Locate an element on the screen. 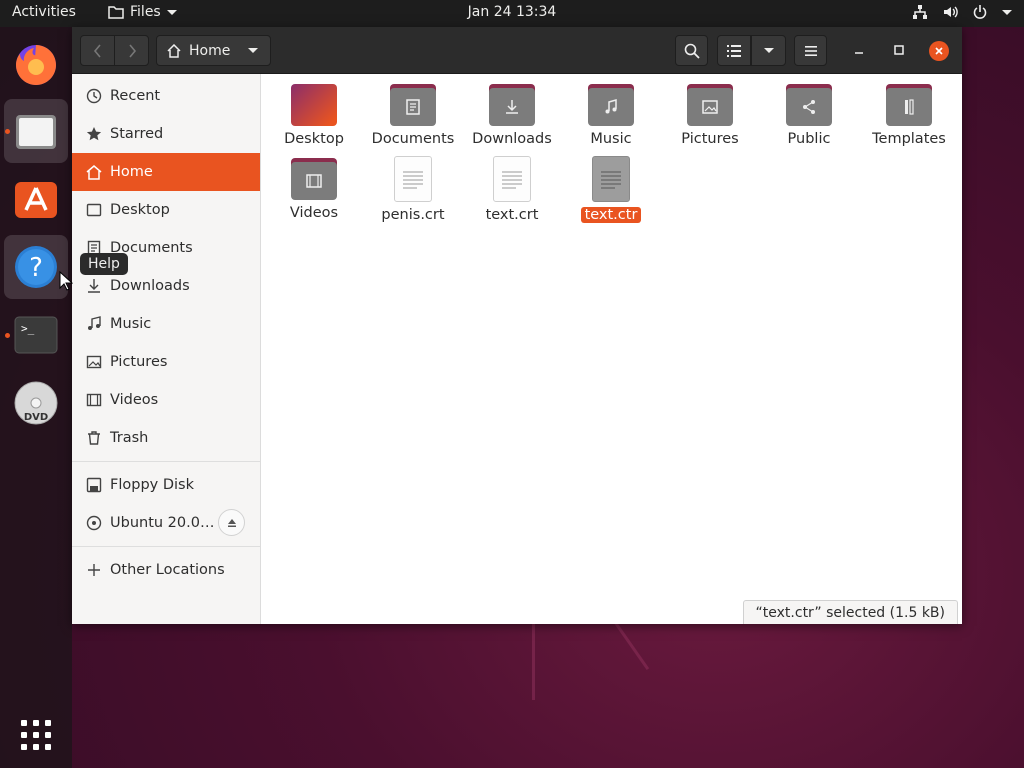 This screenshot has height=768, width=1024. maximize-button is located at coordinates (899, 50).